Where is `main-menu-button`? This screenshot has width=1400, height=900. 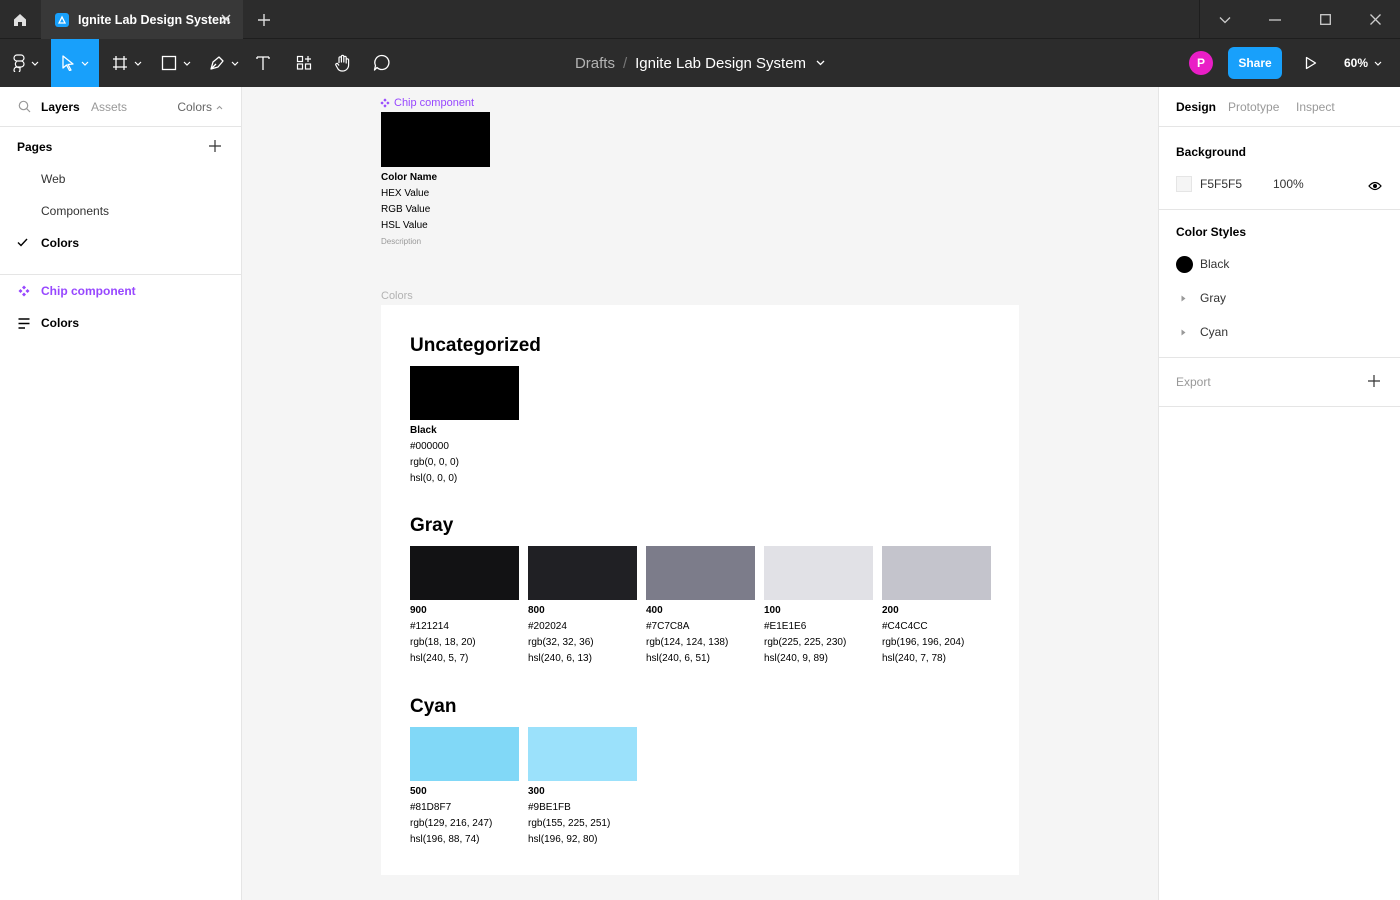
main-menu-button is located at coordinates (26, 63).